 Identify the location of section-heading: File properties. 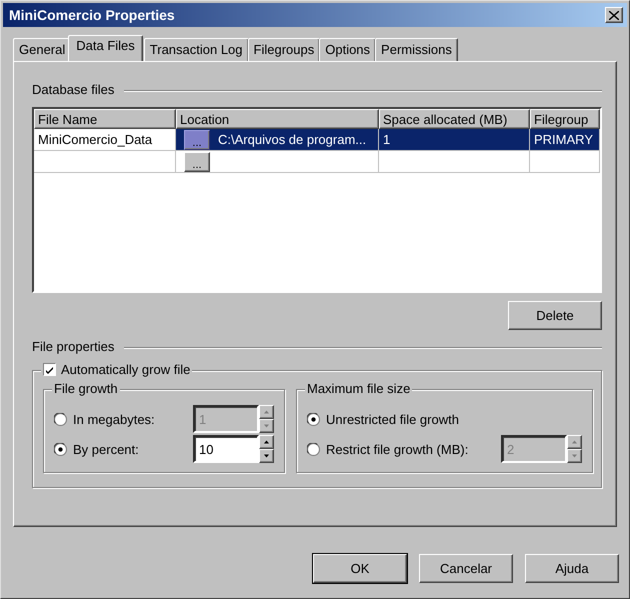
(73, 346).